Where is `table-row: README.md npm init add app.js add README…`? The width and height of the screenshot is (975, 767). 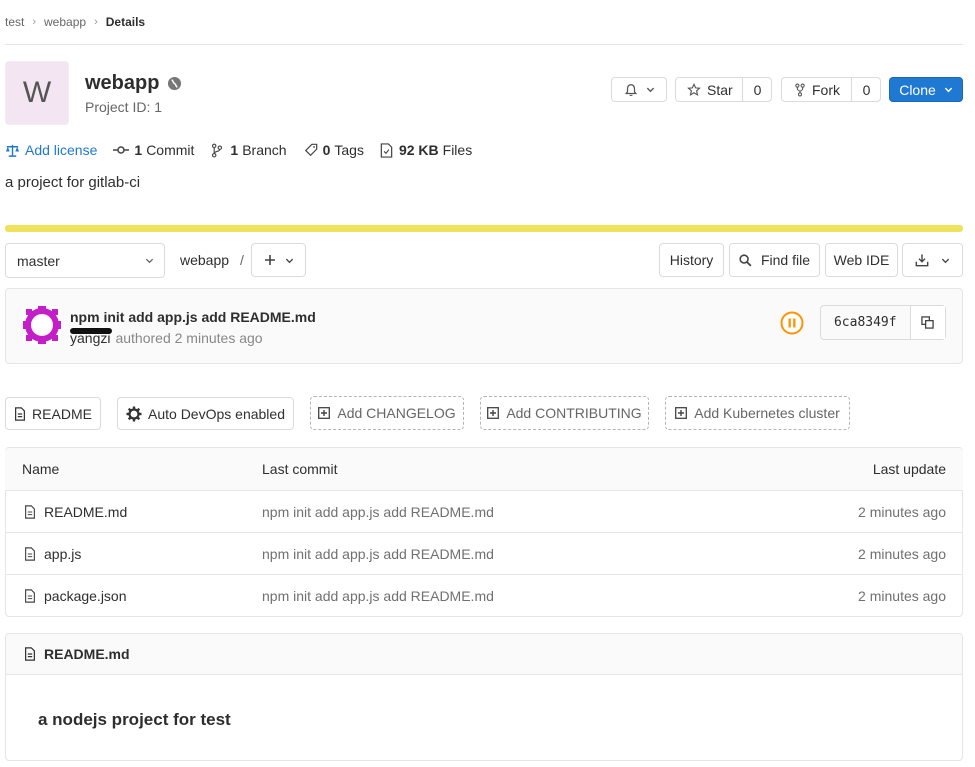
table-row: README.md npm init add app.js add README… is located at coordinates (484, 511).